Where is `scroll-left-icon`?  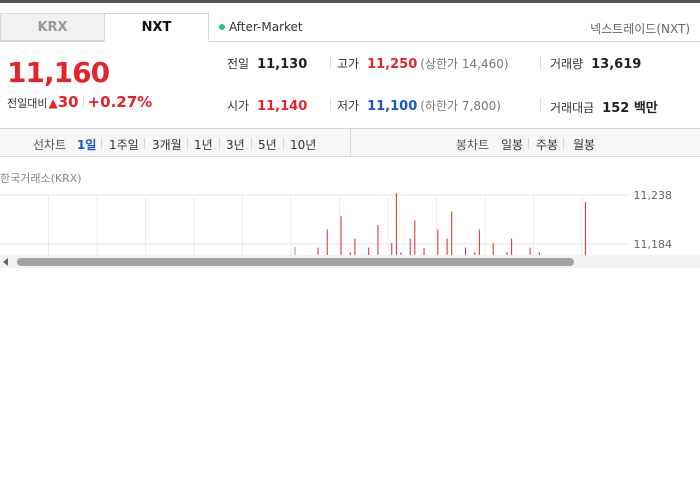 scroll-left-icon is located at coordinates (5, 262).